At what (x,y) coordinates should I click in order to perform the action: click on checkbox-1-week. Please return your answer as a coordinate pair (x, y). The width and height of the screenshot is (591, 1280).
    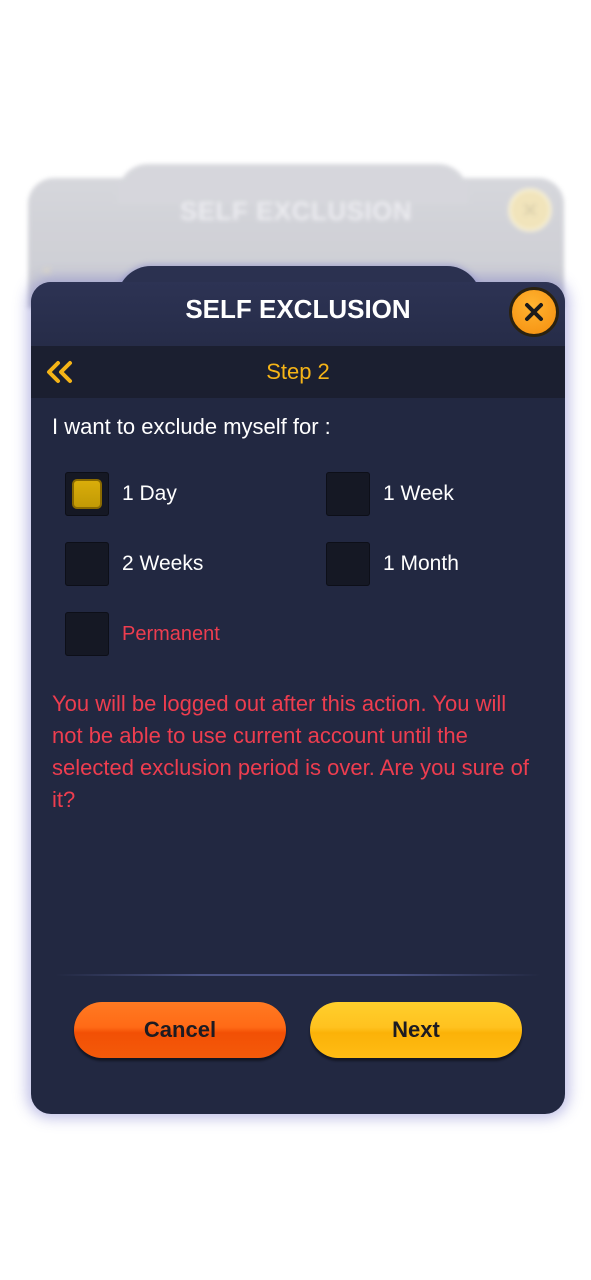
    Looking at the image, I should click on (348, 494).